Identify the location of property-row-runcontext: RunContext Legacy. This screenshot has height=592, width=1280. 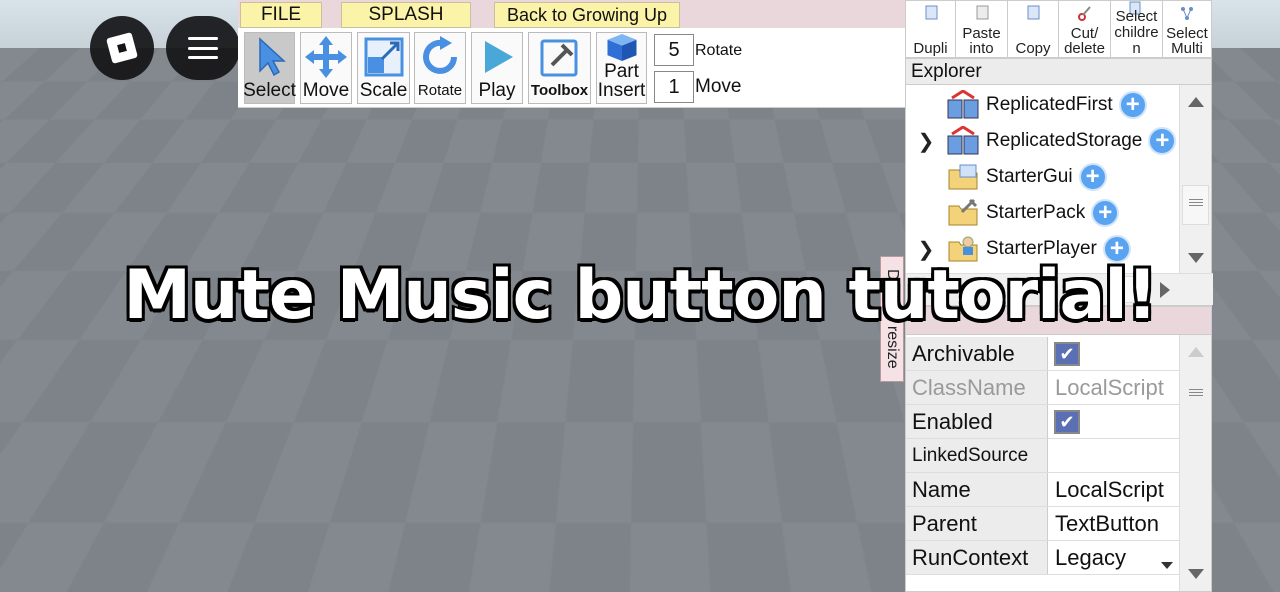
(1042, 558).